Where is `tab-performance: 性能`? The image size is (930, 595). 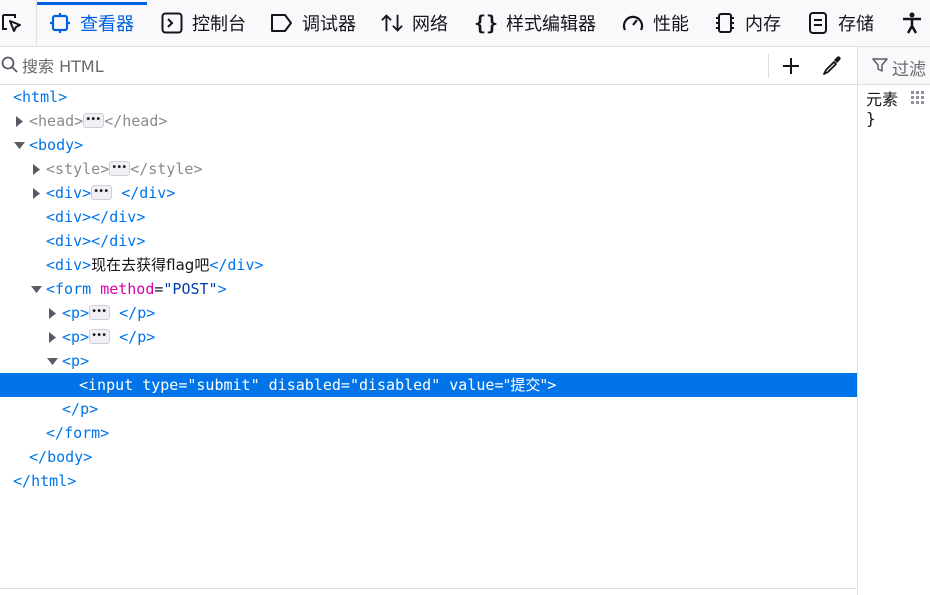 tab-performance: 性能 is located at coordinates (655, 23).